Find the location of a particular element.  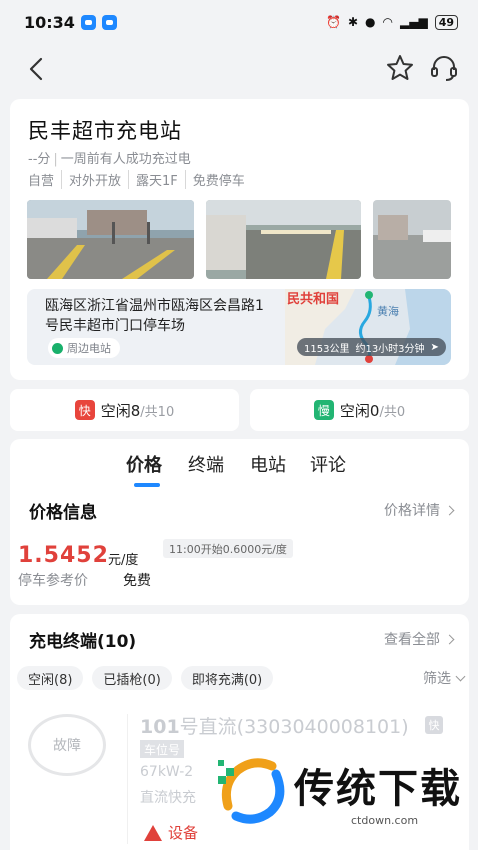

price-unit: 元/度 is located at coordinates (123, 560).